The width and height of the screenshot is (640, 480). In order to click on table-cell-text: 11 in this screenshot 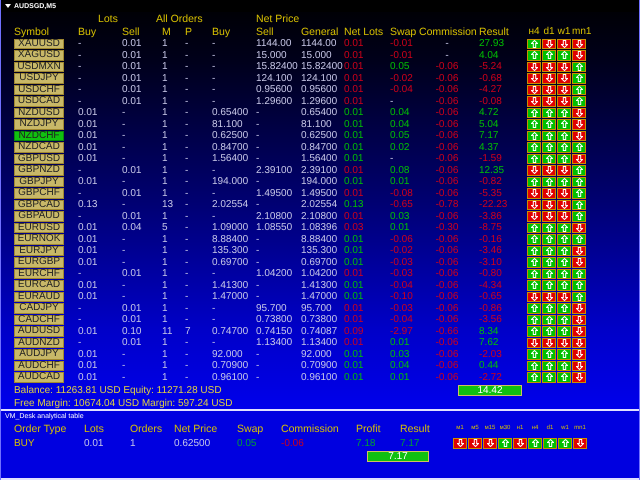, I will do `click(168, 331)`.